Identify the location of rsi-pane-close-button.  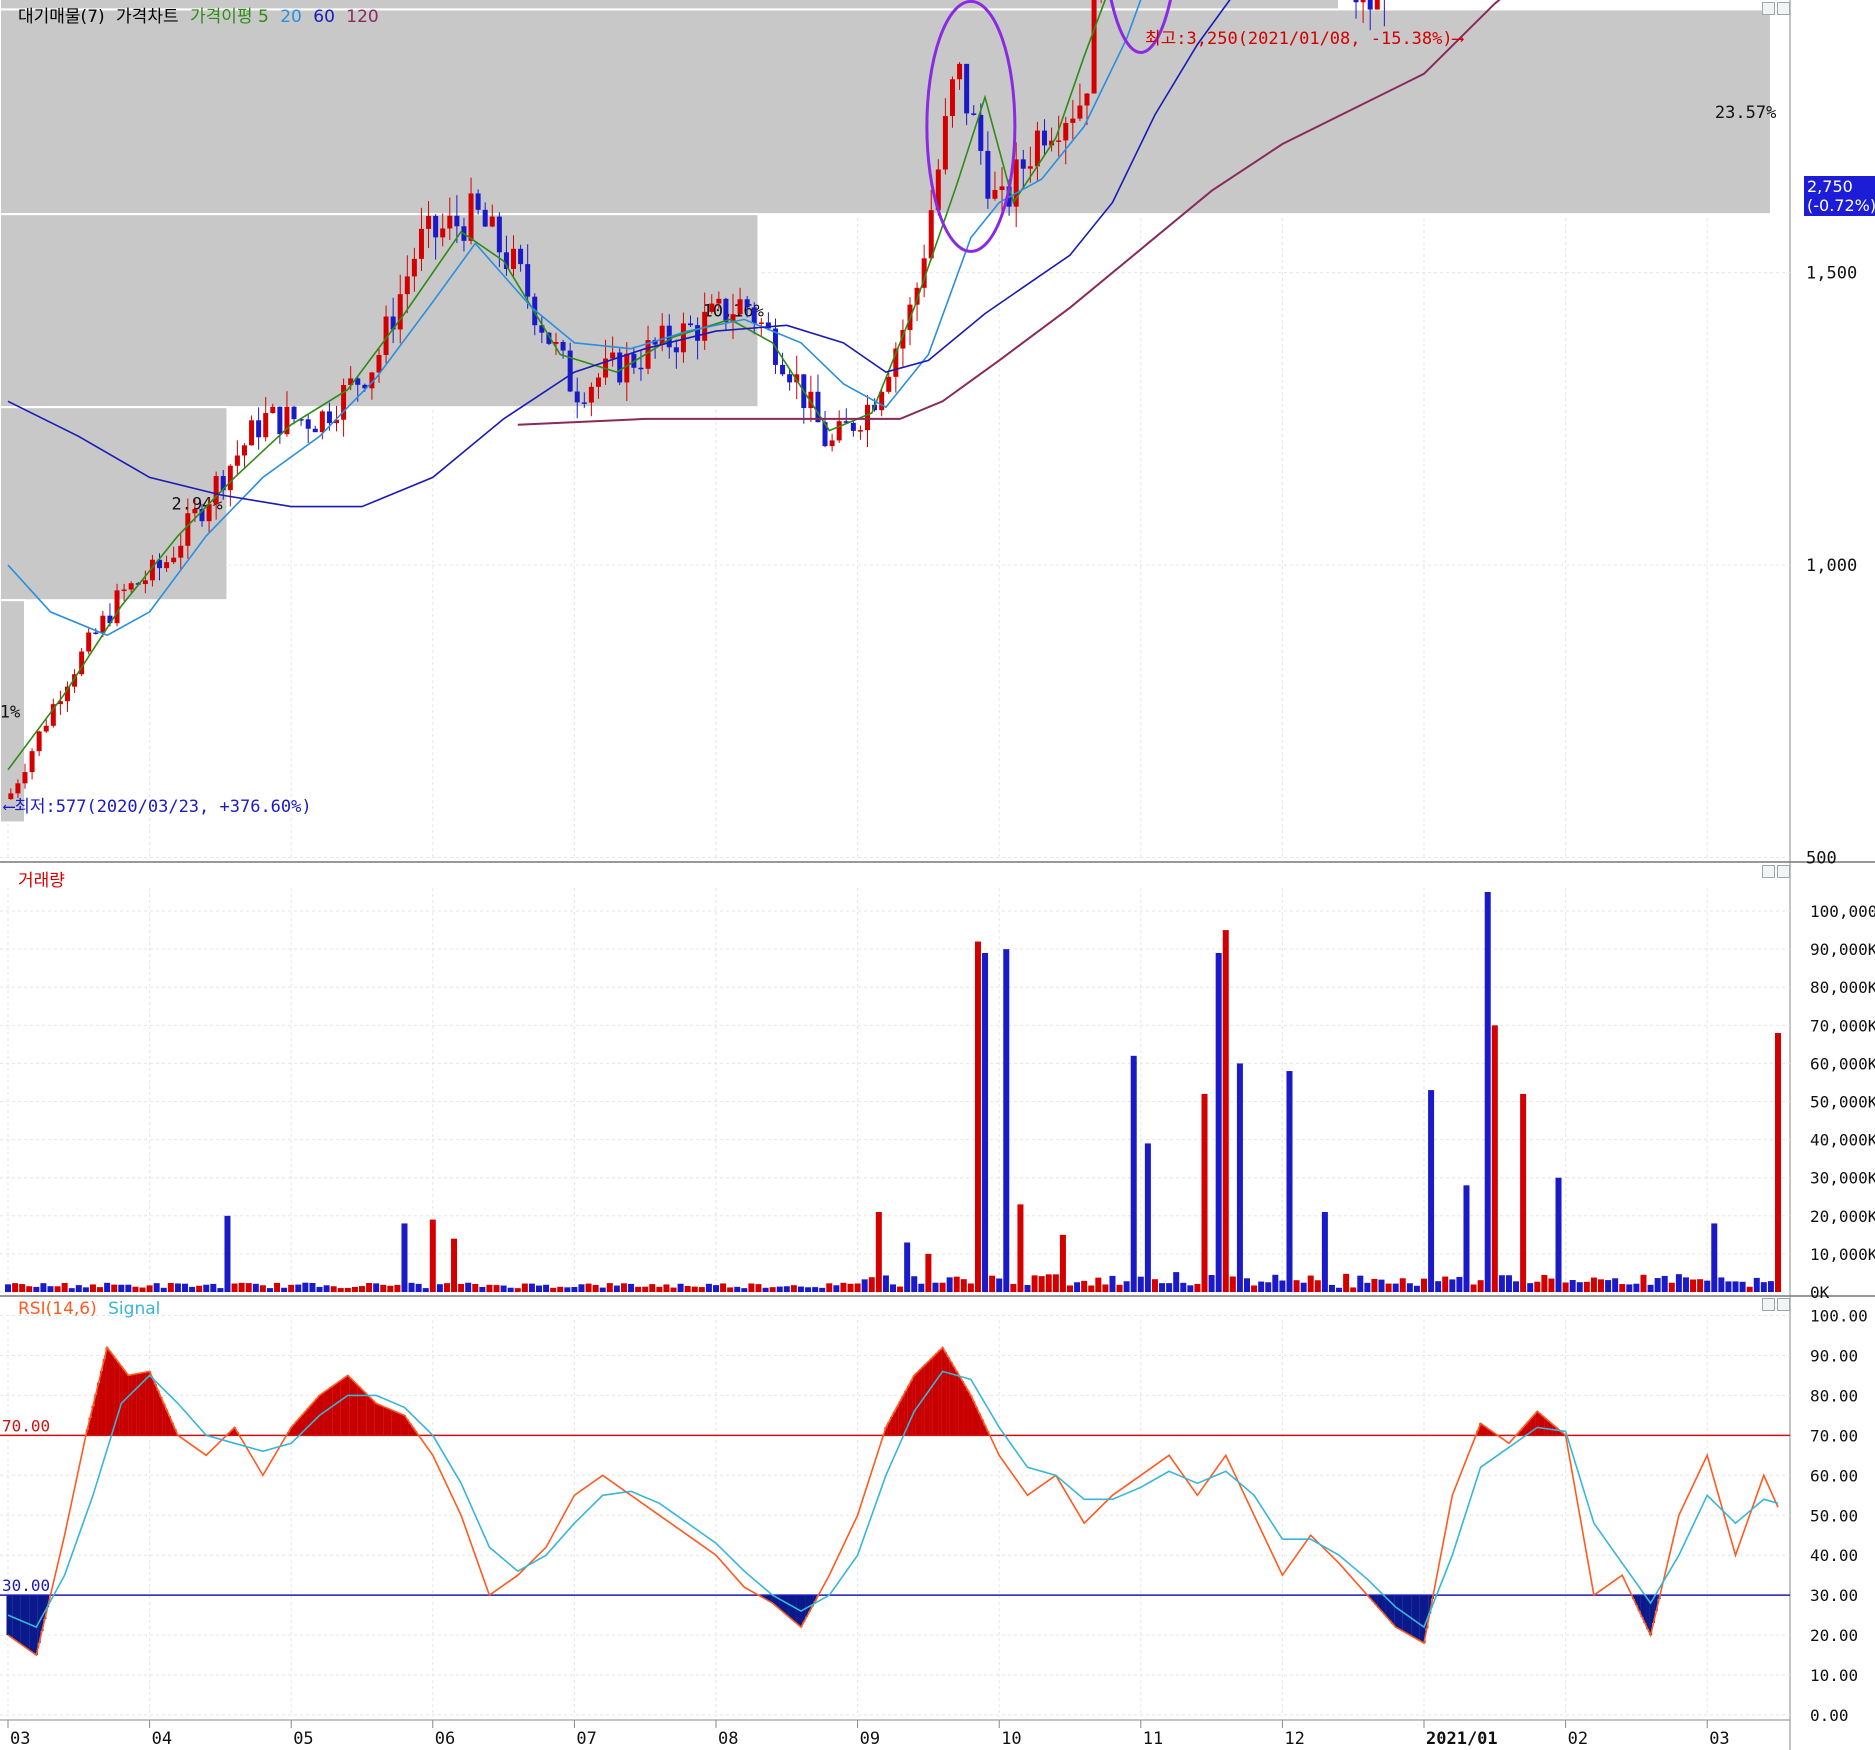
(1783, 1304).